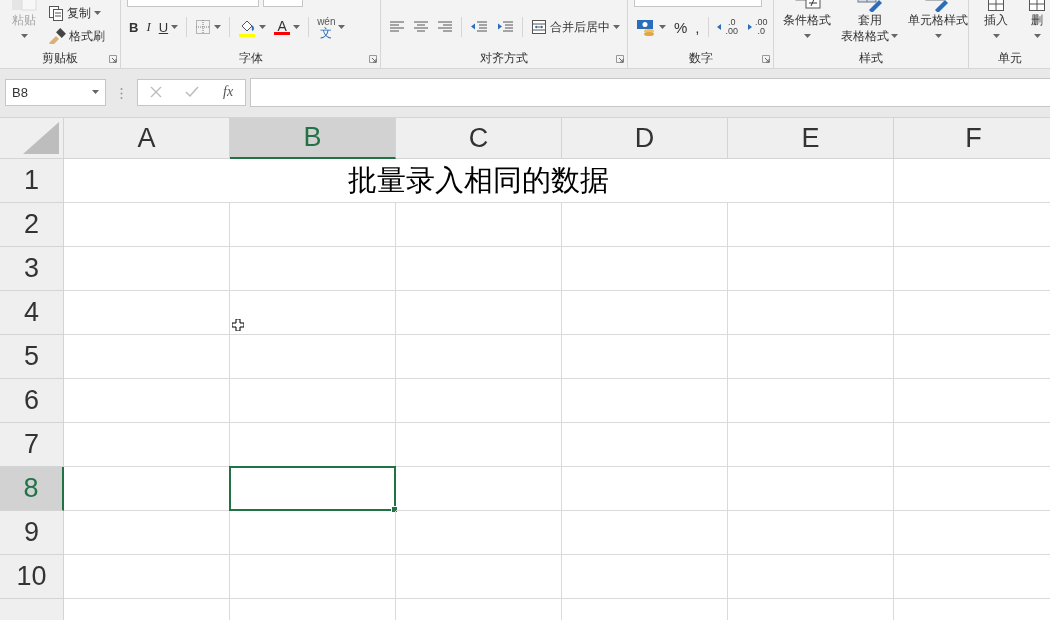 The image size is (1050, 620). Describe the element at coordinates (57, 36) in the screenshot. I see `brush-icon` at that location.